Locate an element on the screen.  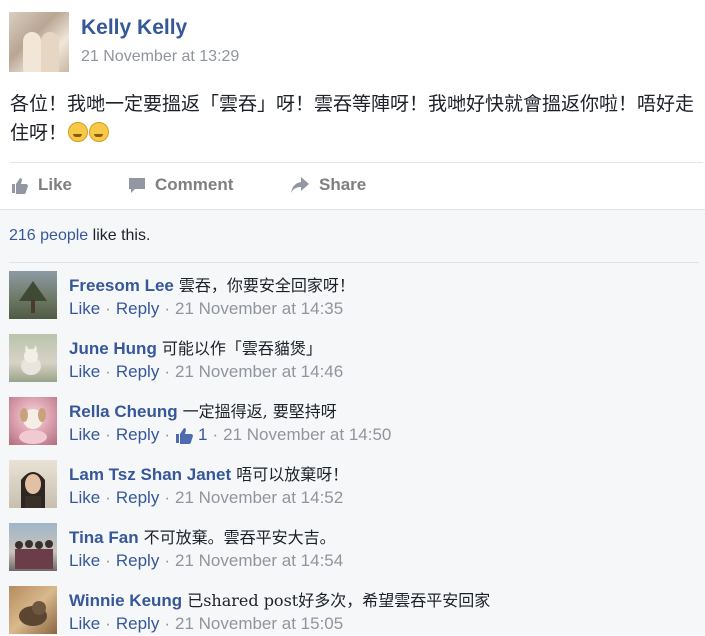
likes-count-link: 216 people is located at coordinates (48, 235).